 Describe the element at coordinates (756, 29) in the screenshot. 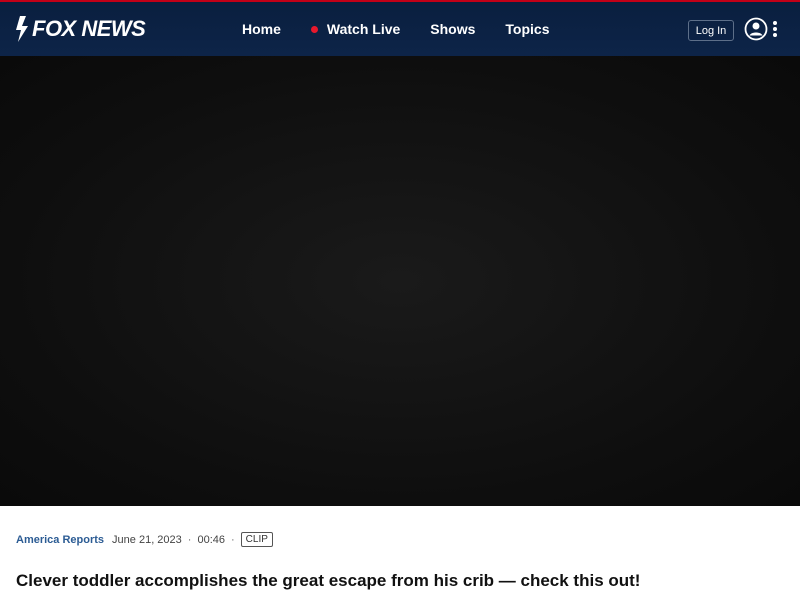

I see `user-icon` at that location.